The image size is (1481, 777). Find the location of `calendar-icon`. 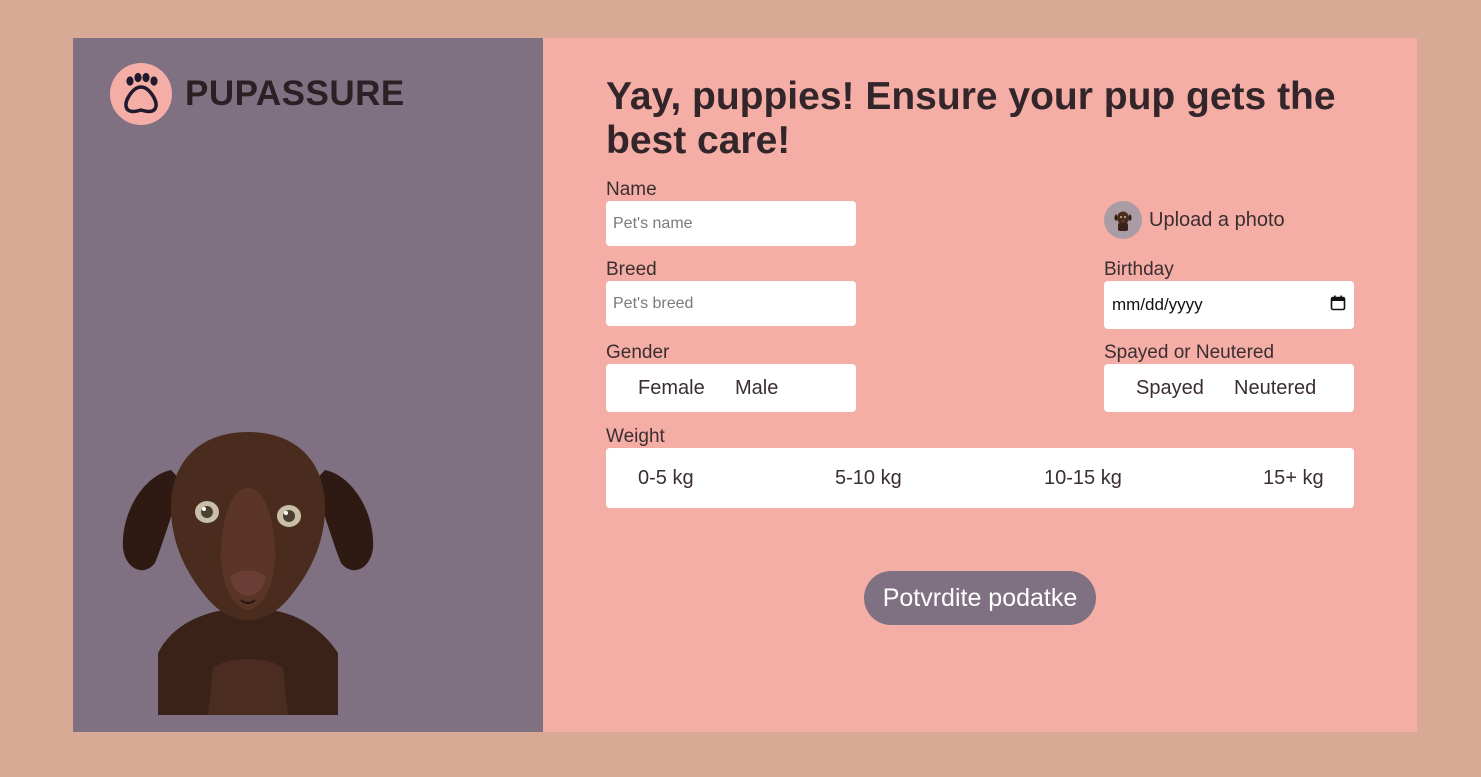

calendar-icon is located at coordinates (1338, 305).